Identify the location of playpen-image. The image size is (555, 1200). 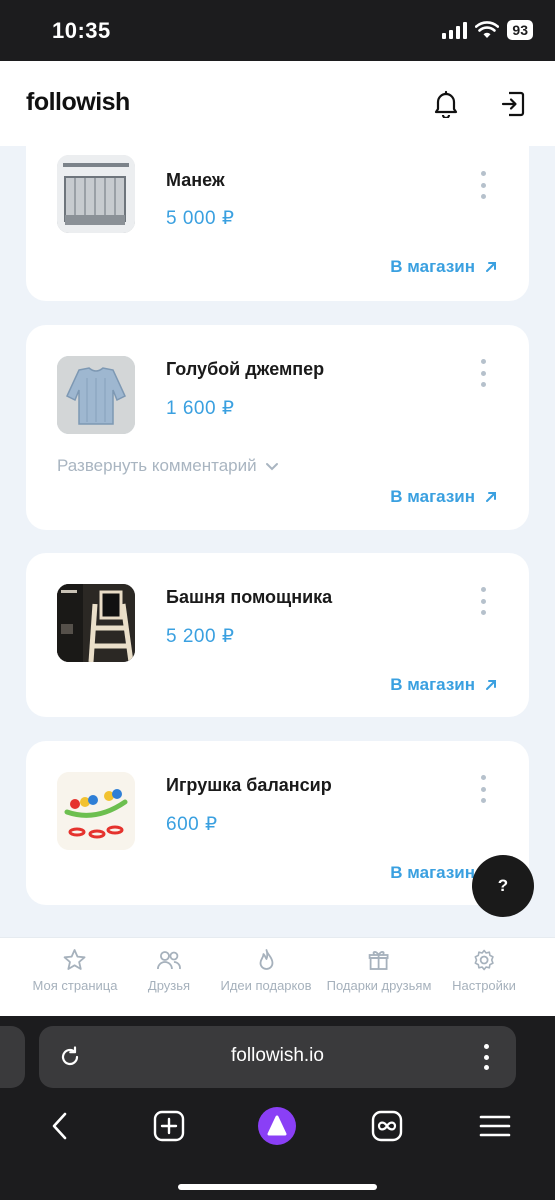
(96, 194).